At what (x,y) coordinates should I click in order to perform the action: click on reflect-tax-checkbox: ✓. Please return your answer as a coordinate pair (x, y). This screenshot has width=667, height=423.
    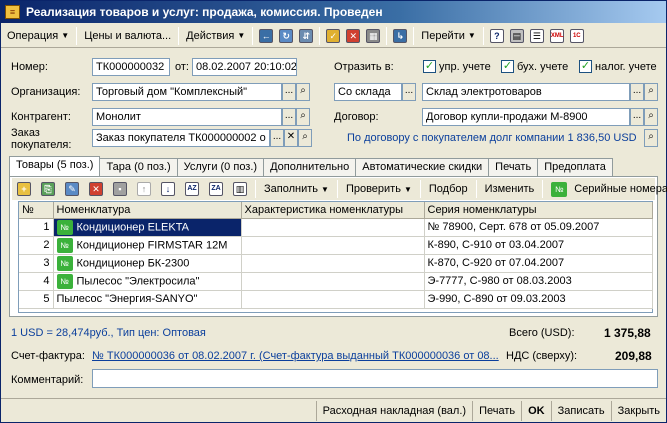
    Looking at the image, I should click on (585, 66).